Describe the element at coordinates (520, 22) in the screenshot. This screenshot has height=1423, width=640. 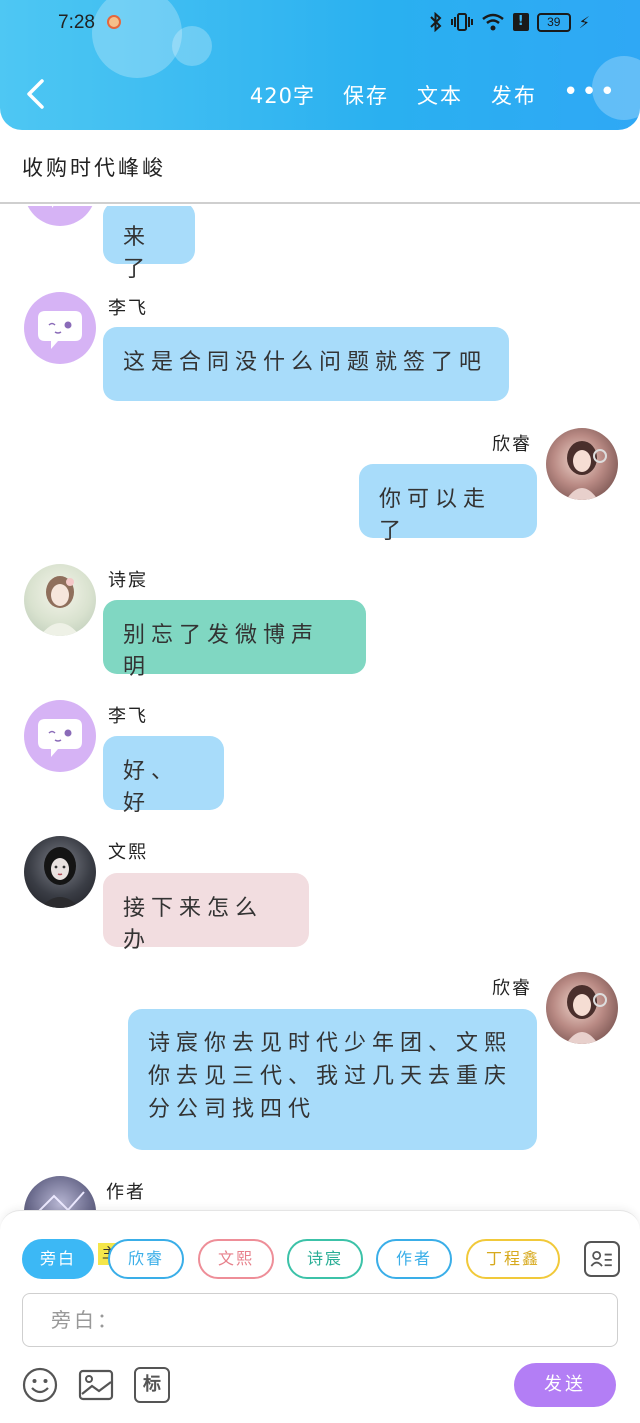
I see `alert-icon: !` at that location.